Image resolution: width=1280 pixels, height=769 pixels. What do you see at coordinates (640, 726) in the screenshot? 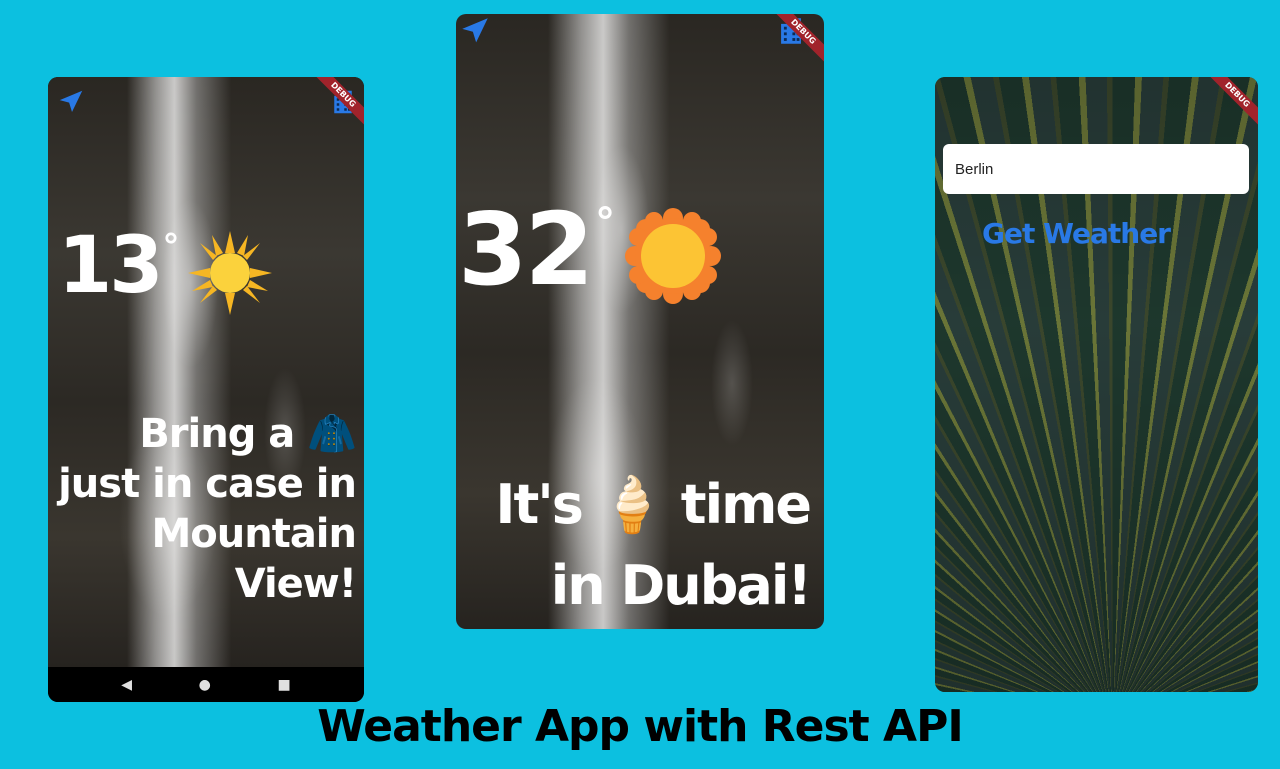
I see `page-caption: Weather App with Rest API` at bounding box center [640, 726].